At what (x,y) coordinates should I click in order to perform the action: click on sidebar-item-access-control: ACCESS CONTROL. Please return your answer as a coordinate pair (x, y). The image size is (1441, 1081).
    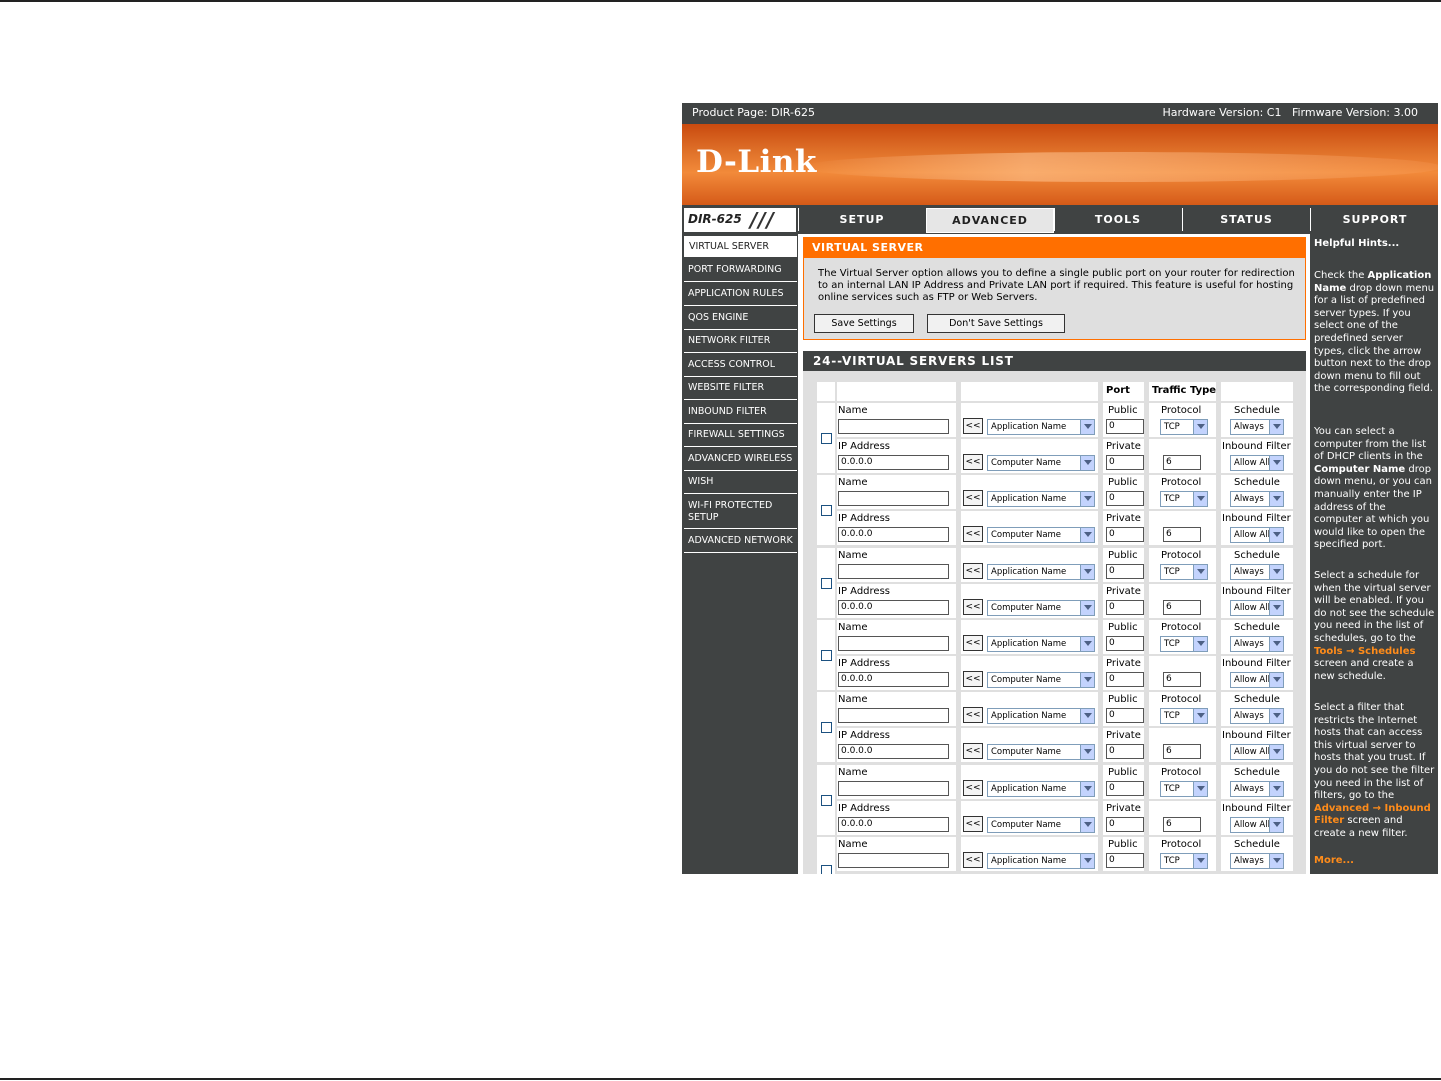
    Looking at the image, I should click on (740, 365).